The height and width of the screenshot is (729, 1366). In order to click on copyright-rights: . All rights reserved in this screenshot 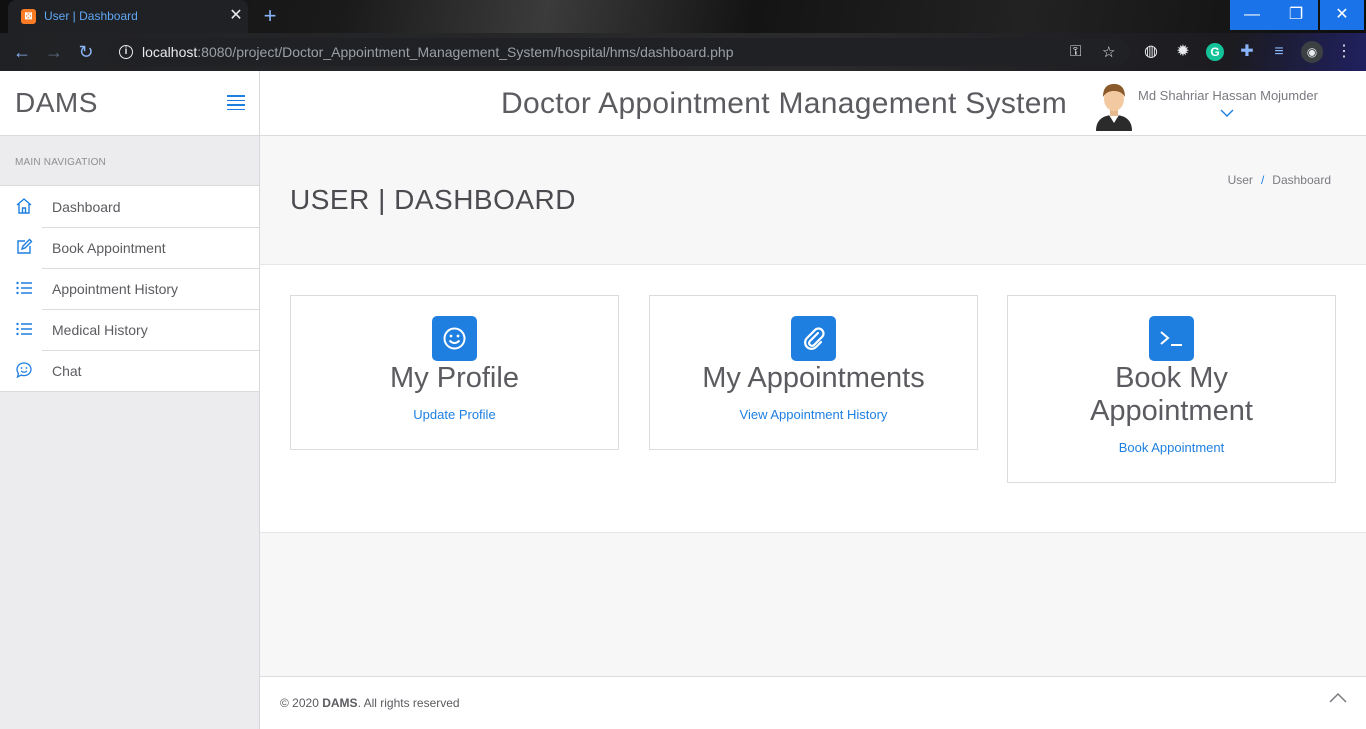, I will do `click(408, 703)`.